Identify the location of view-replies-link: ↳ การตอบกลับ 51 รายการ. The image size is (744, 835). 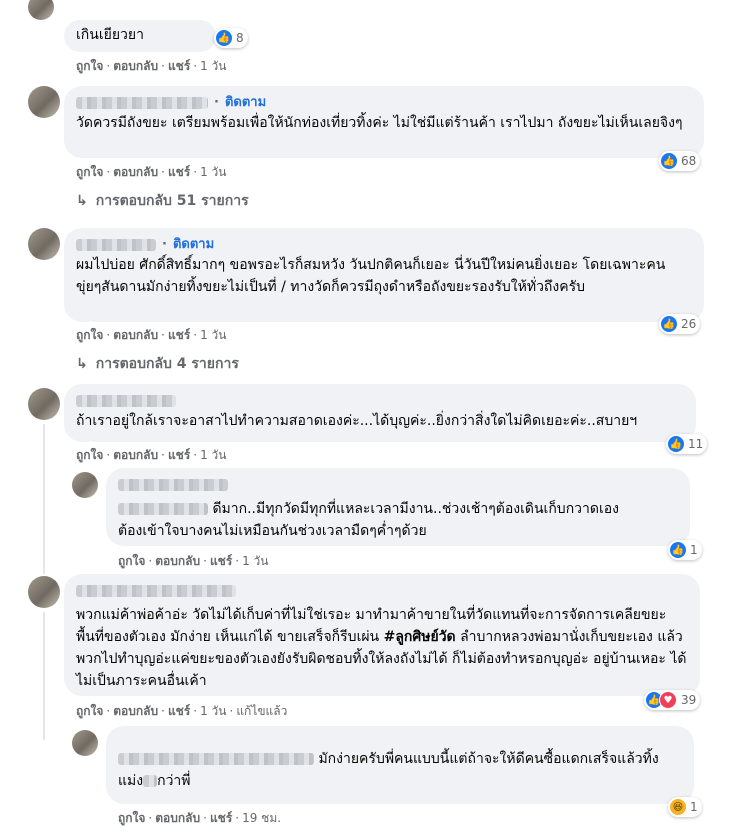
(162, 201).